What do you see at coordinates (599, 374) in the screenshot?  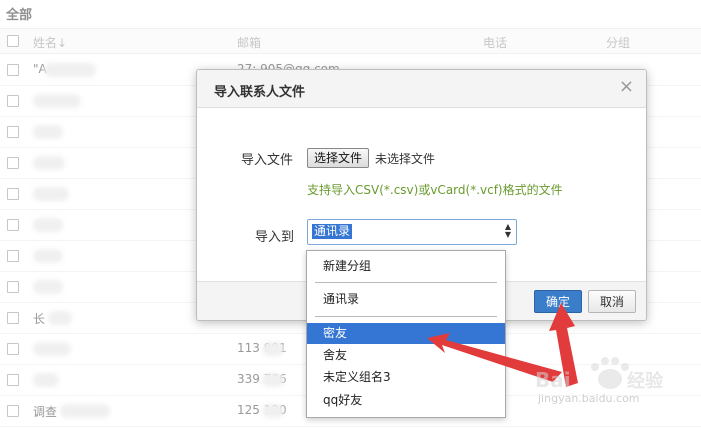 I see `baidu-logo-watermark: Bai 经验` at bounding box center [599, 374].